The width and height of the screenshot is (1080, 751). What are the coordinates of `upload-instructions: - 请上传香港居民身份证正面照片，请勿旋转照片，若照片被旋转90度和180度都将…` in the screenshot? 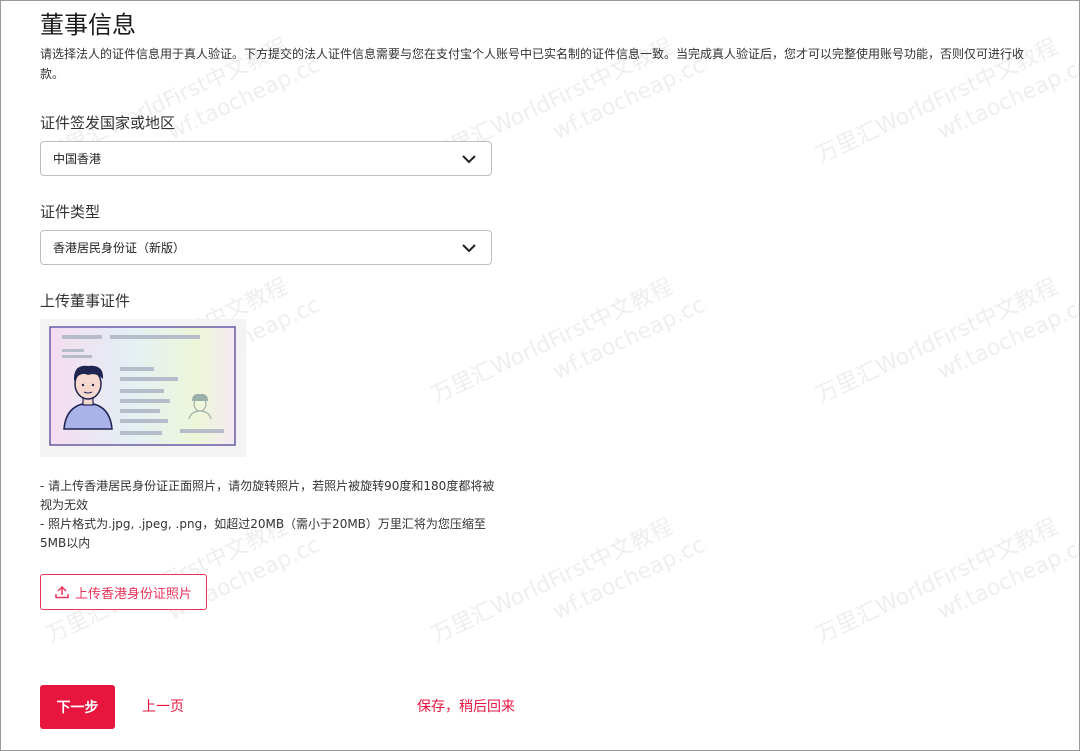 It's located at (270, 515).